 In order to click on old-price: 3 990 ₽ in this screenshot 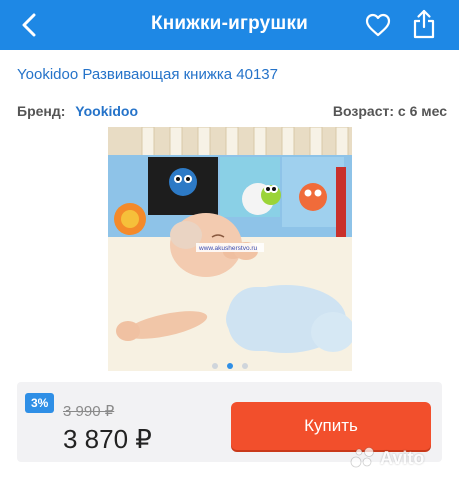, I will do `click(89, 411)`.